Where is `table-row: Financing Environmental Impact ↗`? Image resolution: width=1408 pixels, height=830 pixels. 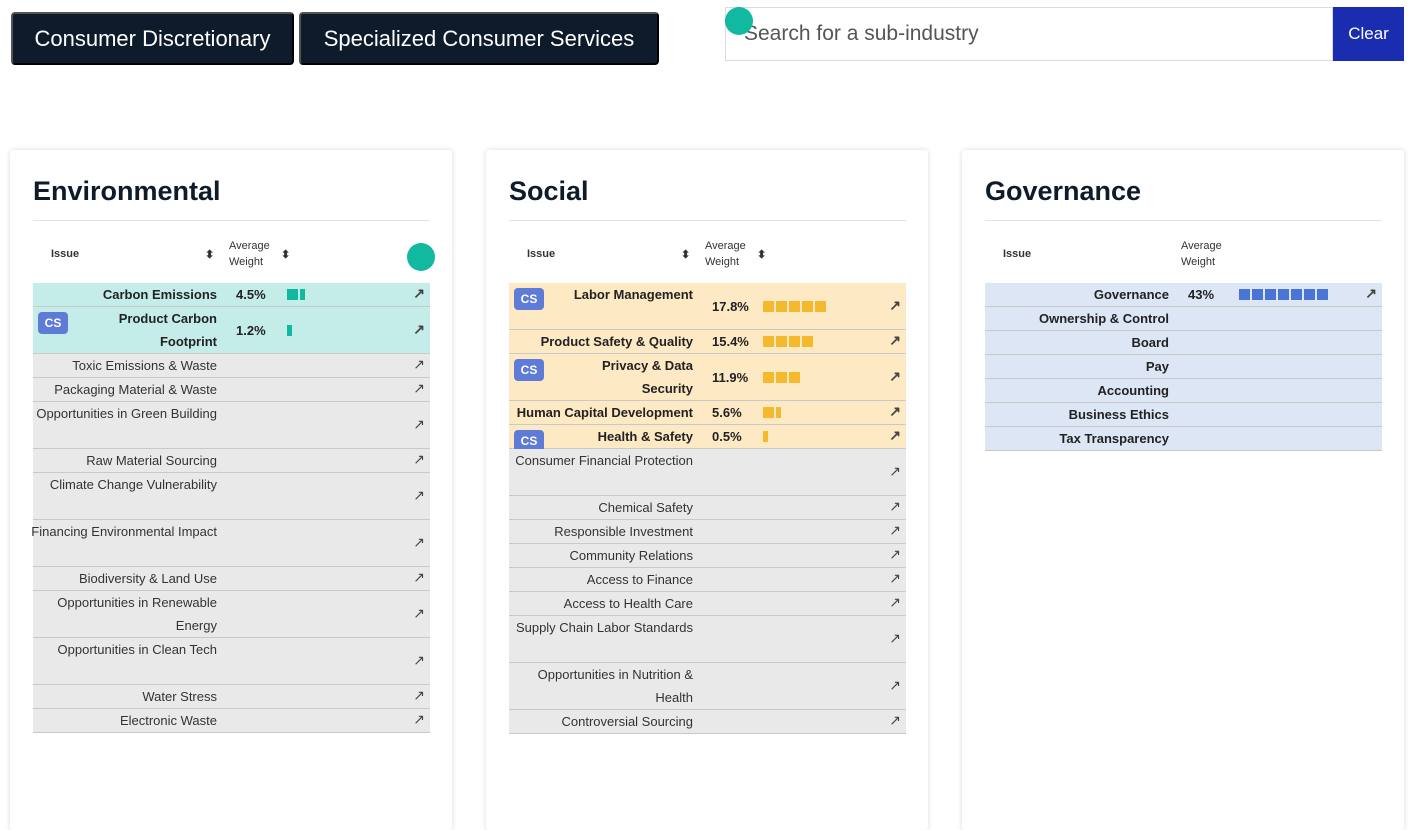
table-row: Financing Environmental Impact ↗ is located at coordinates (230, 543).